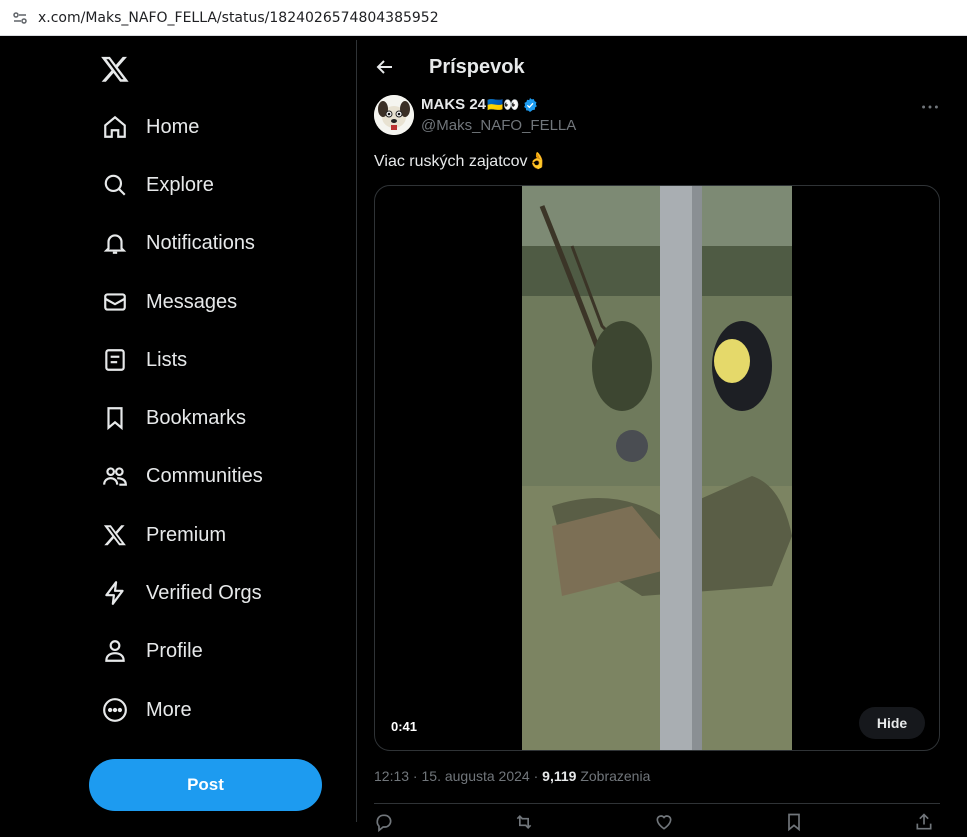  What do you see at coordinates (115, 593) in the screenshot?
I see `lightning-icon` at bounding box center [115, 593].